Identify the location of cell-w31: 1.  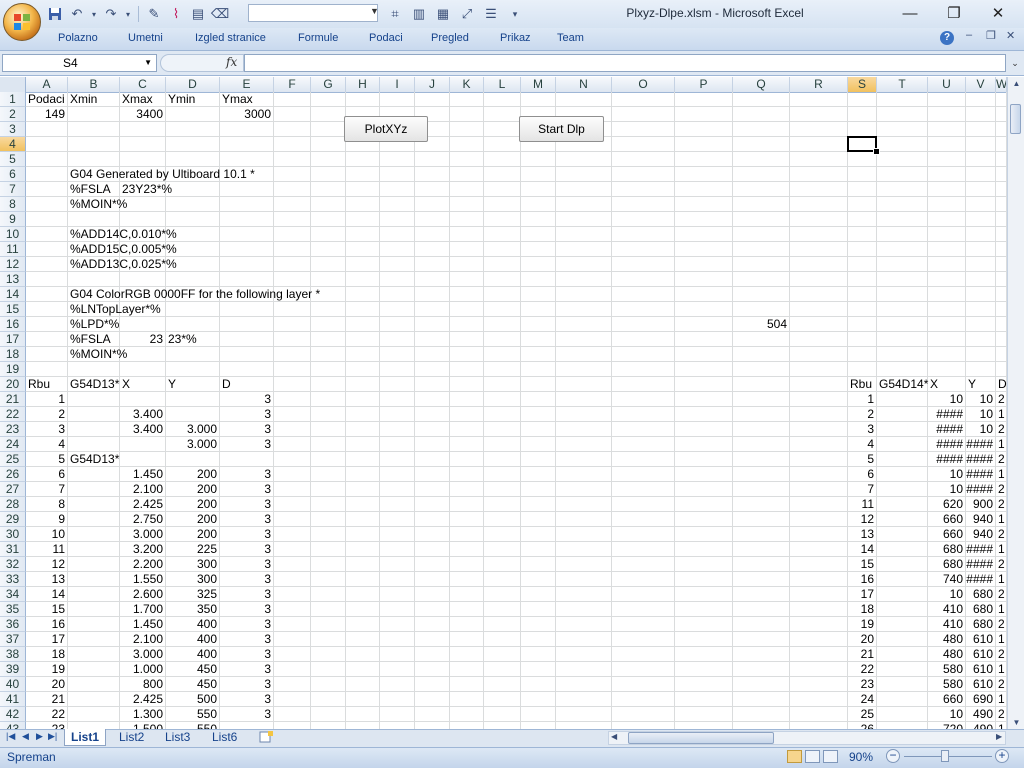
(1001, 549).